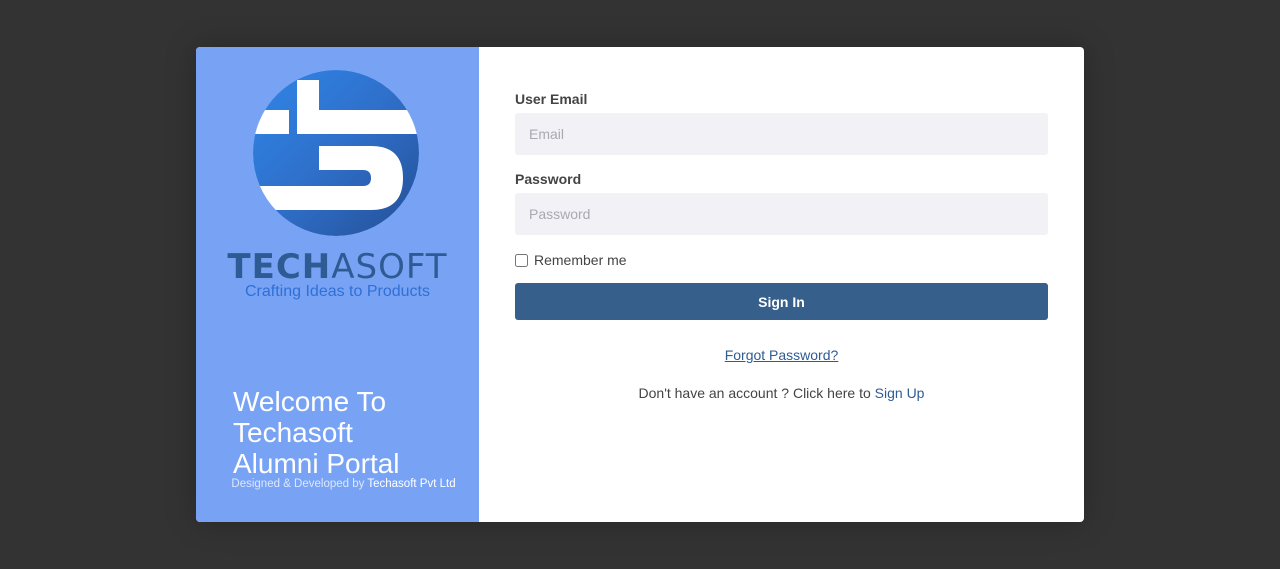 The width and height of the screenshot is (1280, 569). I want to click on signup-prompt-text: Don't have an account ? Click here to, so click(756, 393).